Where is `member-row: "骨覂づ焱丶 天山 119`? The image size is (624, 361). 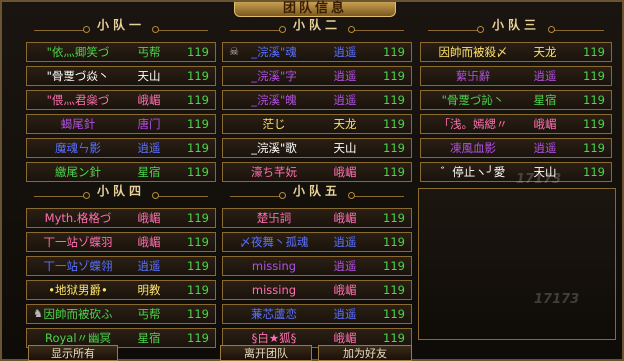 member-row: "骨覂づ焱丶 天山 119 is located at coordinates (121, 76).